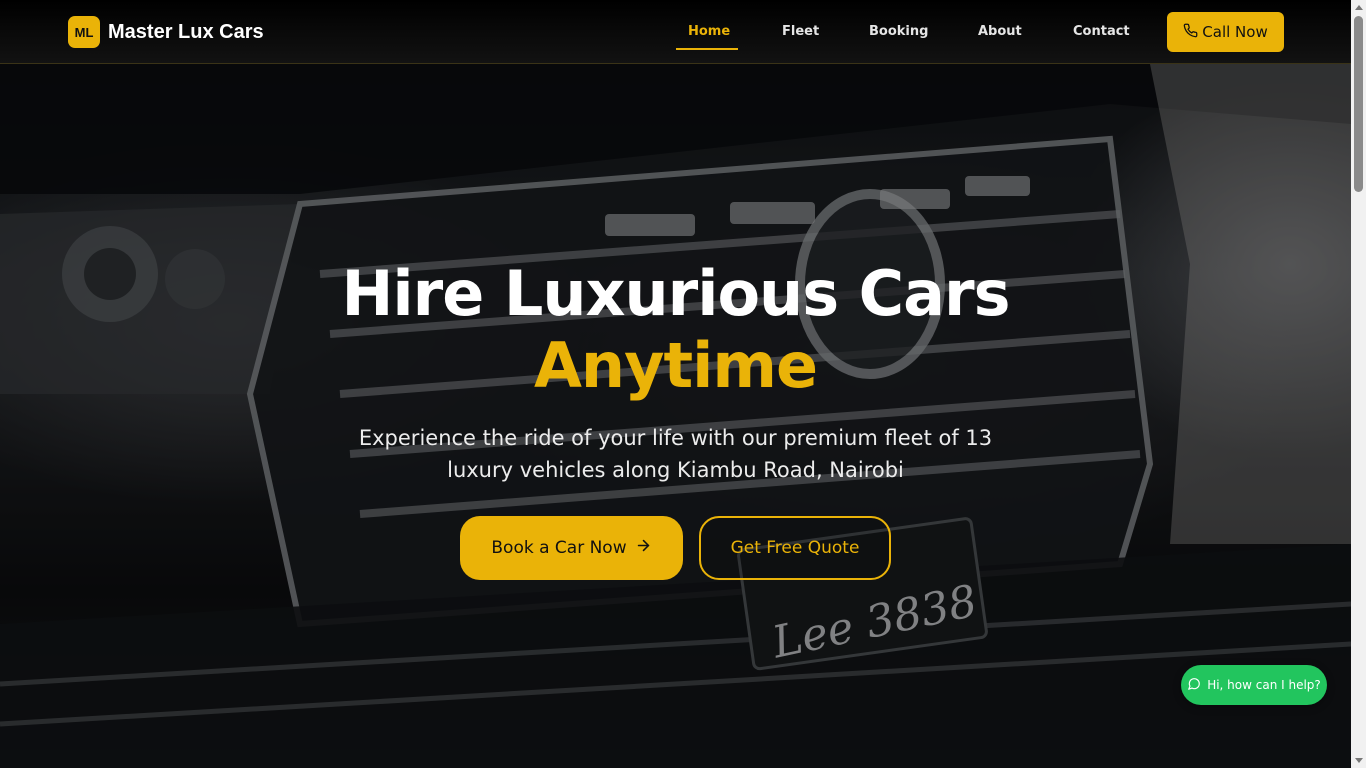 This screenshot has width=1366, height=768. I want to click on brand-name: Master Lux Cars, so click(186, 32).